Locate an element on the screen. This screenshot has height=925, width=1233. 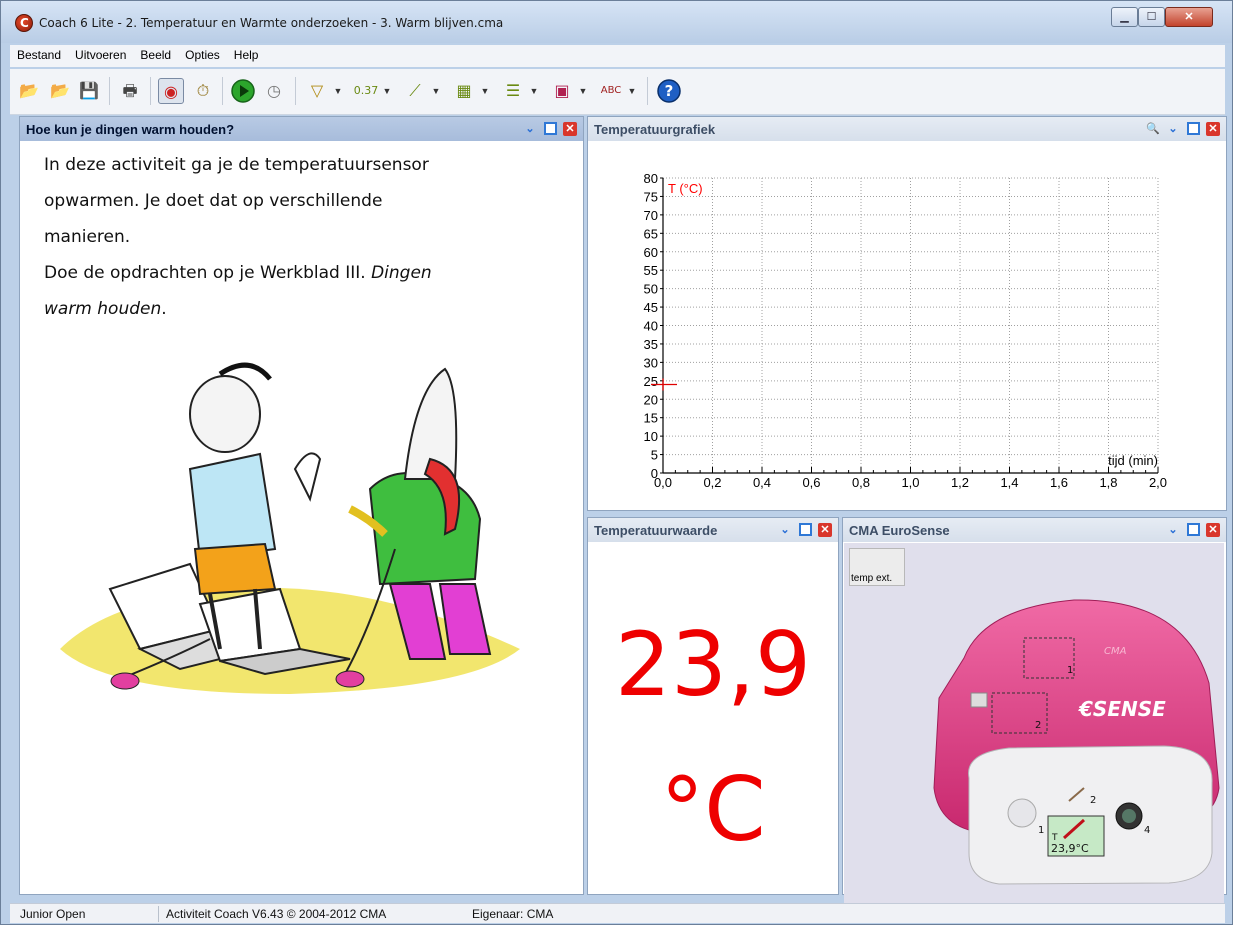
graph-icon: ⟋ is located at coordinates (415, 91).